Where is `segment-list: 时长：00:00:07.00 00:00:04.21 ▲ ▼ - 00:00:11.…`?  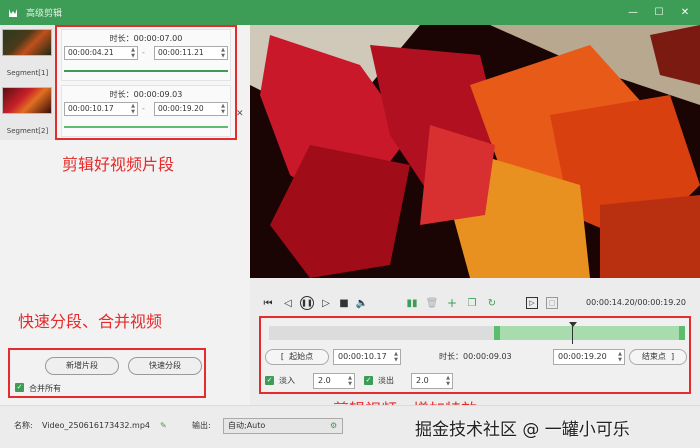 segment-list: 时长：00:00:07.00 00:00:04.21 ▲ ▼ - 00:00:11.… is located at coordinates (146, 82).